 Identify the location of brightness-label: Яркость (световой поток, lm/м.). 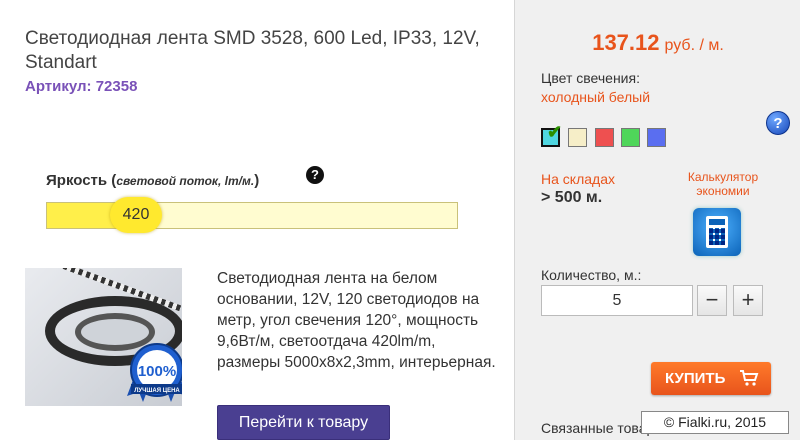
(153, 180).